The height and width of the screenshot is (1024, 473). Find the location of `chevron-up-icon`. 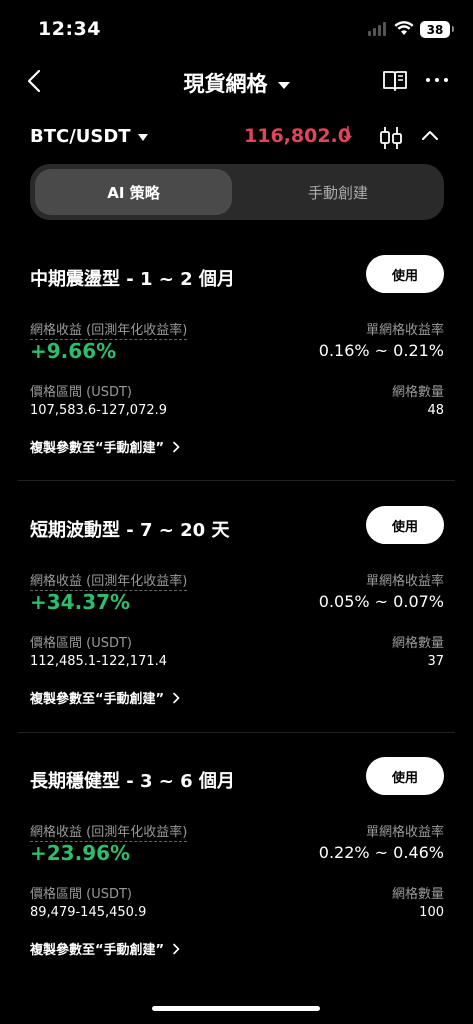

chevron-up-icon is located at coordinates (430, 135).